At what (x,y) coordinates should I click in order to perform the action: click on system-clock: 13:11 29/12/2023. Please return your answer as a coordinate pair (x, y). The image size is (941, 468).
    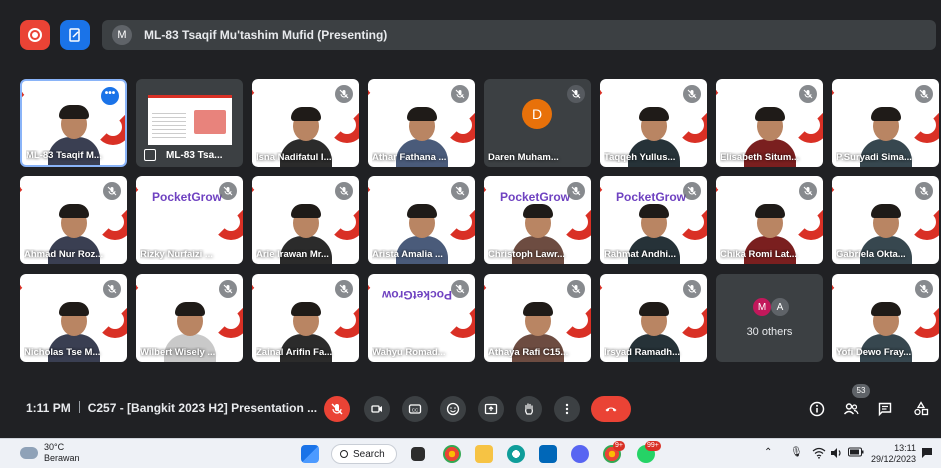
    Looking at the image, I should click on (893, 454).